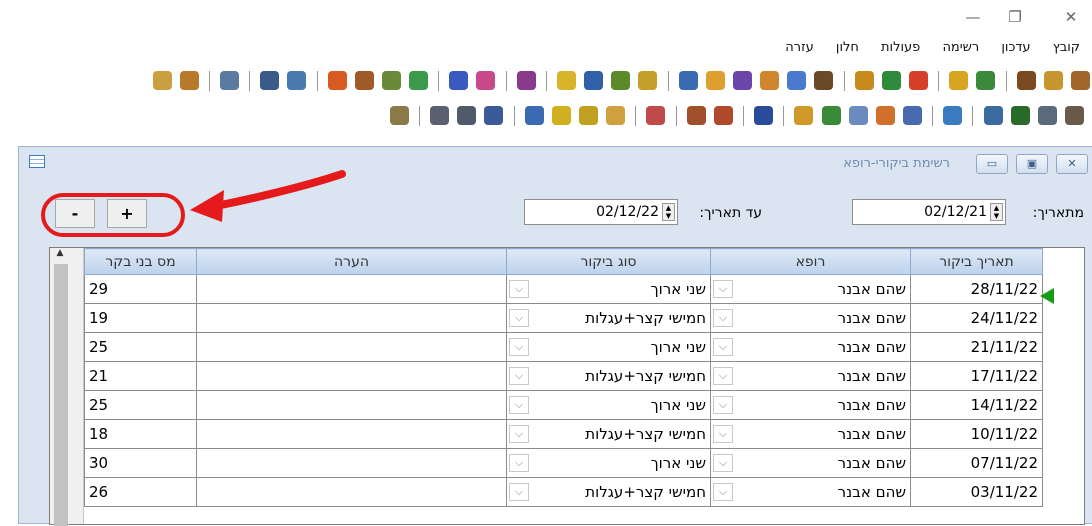 The image size is (1092, 526). Describe the element at coordinates (688, 80) in the screenshot. I see `calendar-icon` at that location.